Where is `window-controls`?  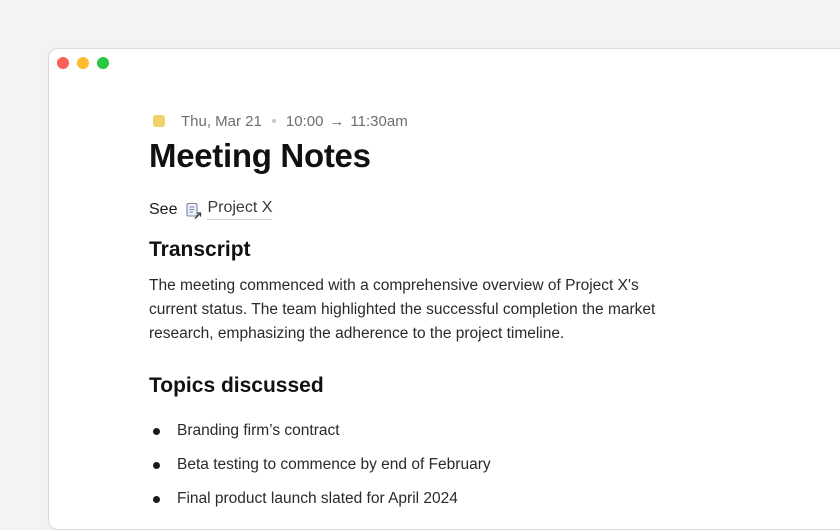
window-controls is located at coordinates (83, 63).